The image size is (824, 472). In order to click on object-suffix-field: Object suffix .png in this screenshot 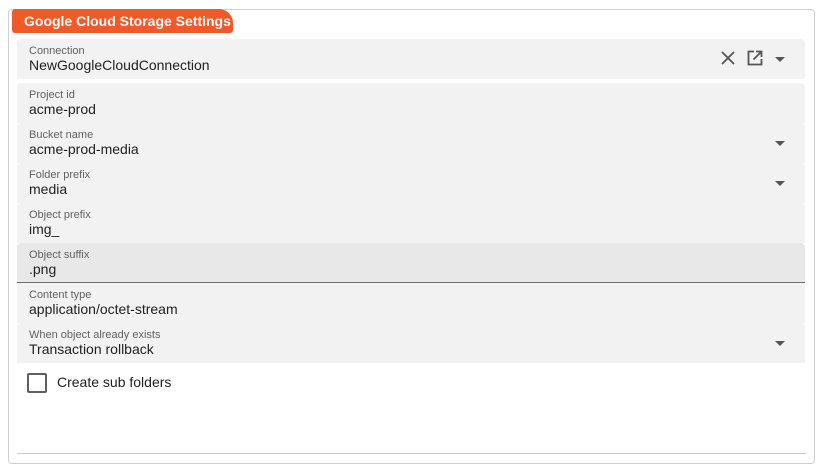, I will do `click(411, 263)`.